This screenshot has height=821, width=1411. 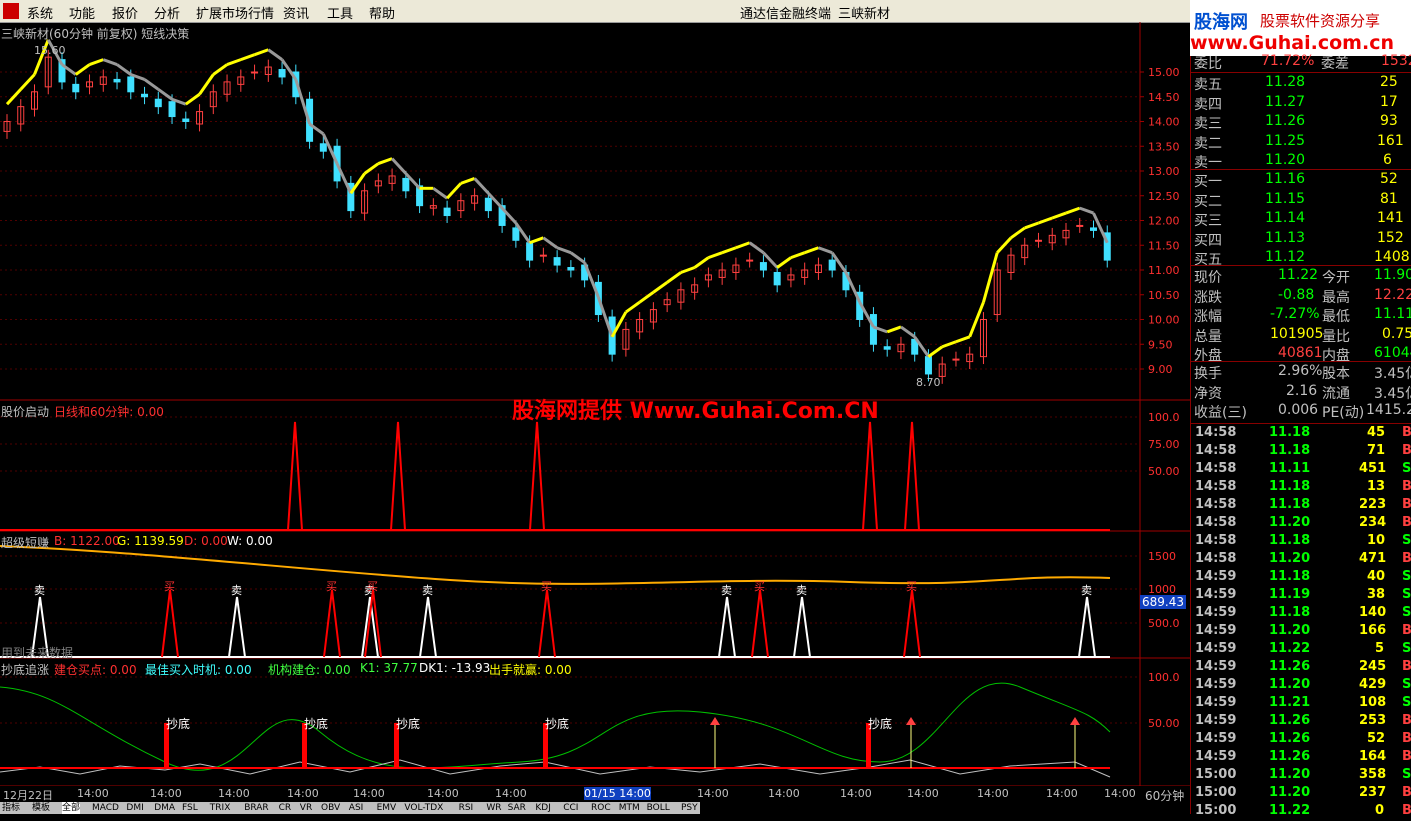 I want to click on indicator-tab-dmi: DMI, so click(x=134, y=808).